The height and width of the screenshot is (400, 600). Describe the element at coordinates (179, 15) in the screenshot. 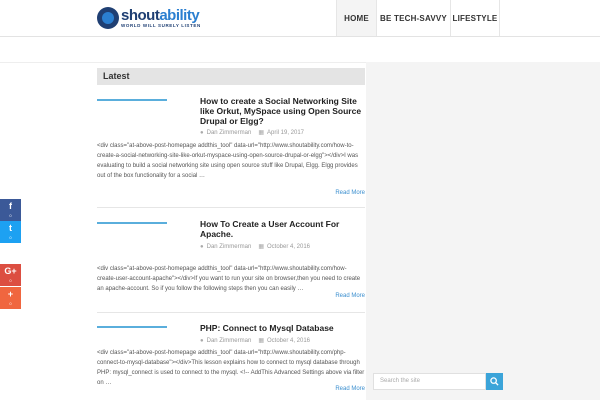

I see `logo-name-accent: ability` at that location.